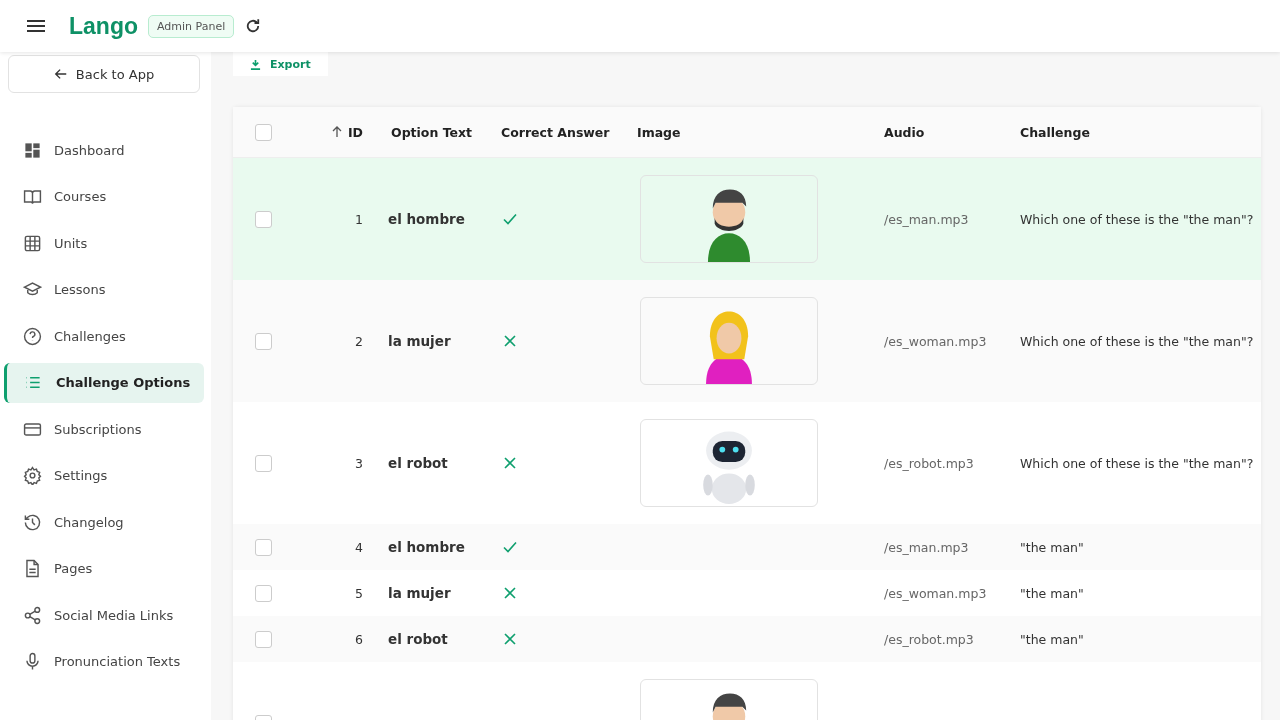 This screenshot has width=1280, height=720. Describe the element at coordinates (32, 150) in the screenshot. I see `dashboard-icon` at that location.